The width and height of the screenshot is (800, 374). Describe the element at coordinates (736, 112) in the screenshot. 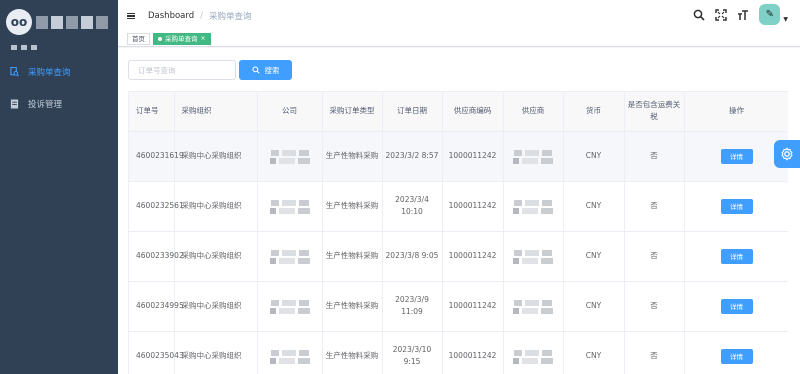

I see `col-actions: 操作` at that location.